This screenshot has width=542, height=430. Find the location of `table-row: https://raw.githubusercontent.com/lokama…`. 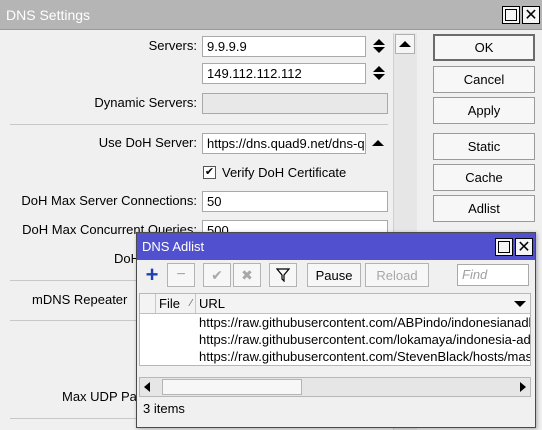

table-row: https://raw.githubusercontent.com/lokama… is located at coordinates (335, 339).